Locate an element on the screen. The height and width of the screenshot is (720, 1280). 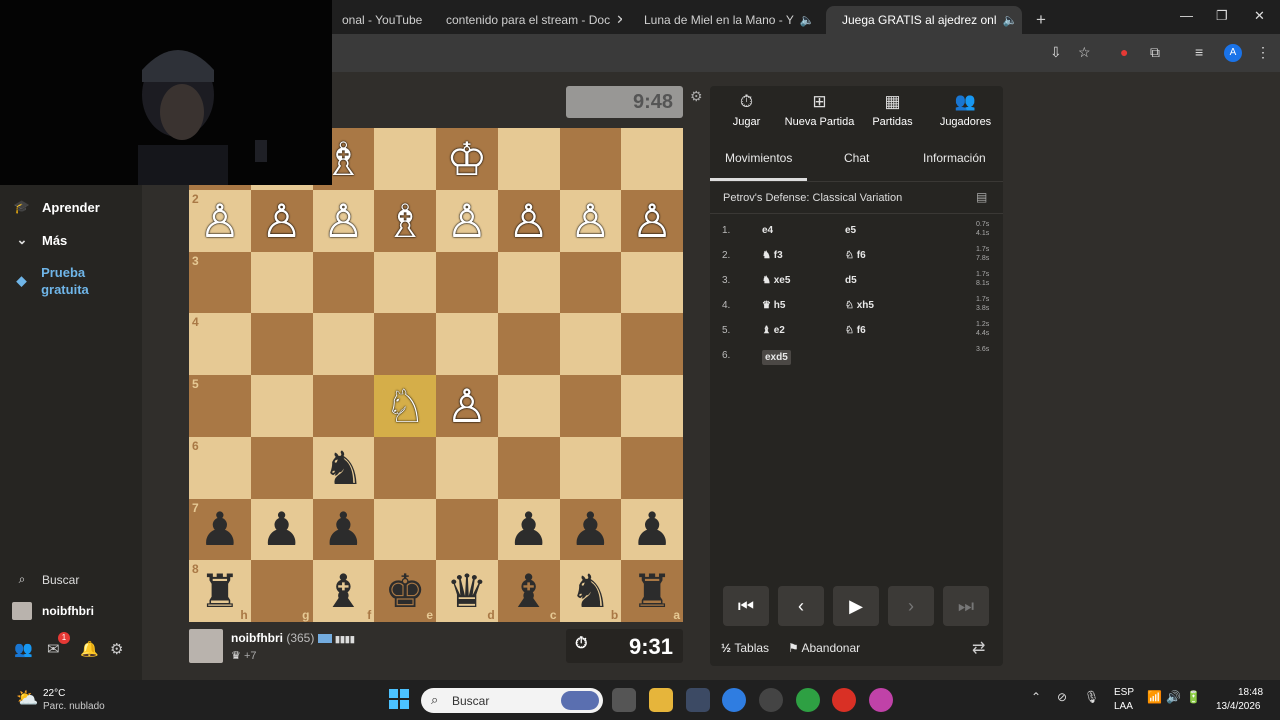
close-window-icon: ✕ is located at coordinates (1259, 16).